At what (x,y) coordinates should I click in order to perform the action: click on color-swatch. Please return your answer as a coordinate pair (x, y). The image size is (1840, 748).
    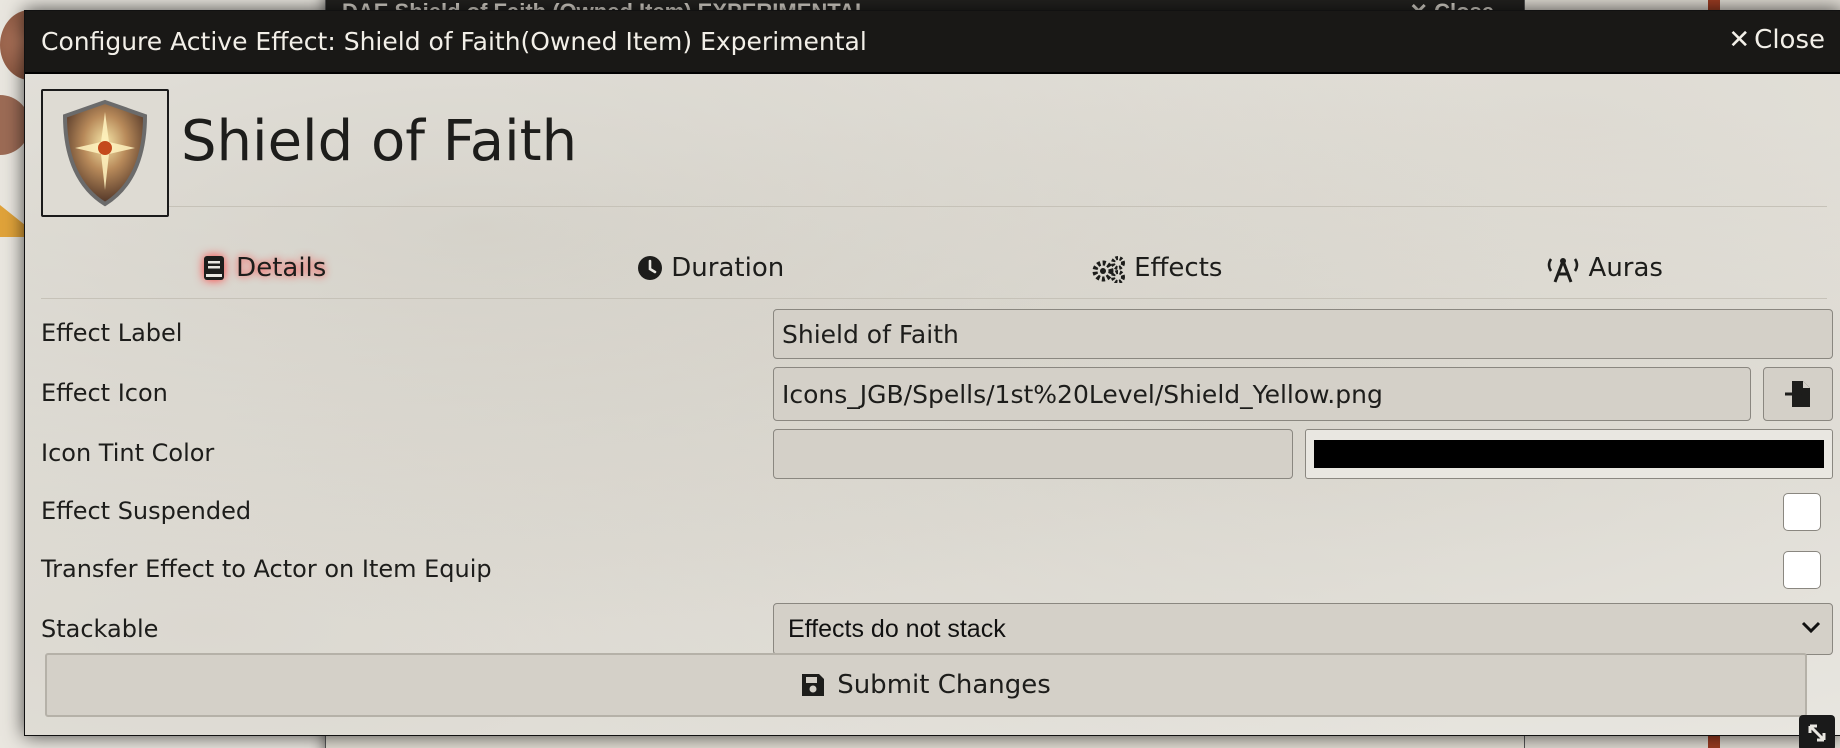
    Looking at the image, I should click on (1569, 454).